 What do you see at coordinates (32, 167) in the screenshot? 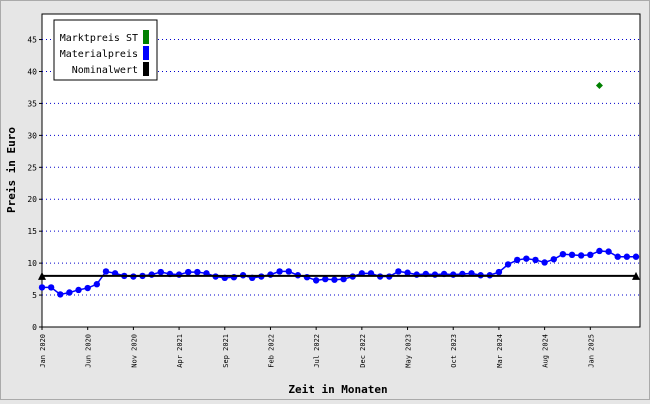
I see `y-tick-label: 25` at bounding box center [32, 167].